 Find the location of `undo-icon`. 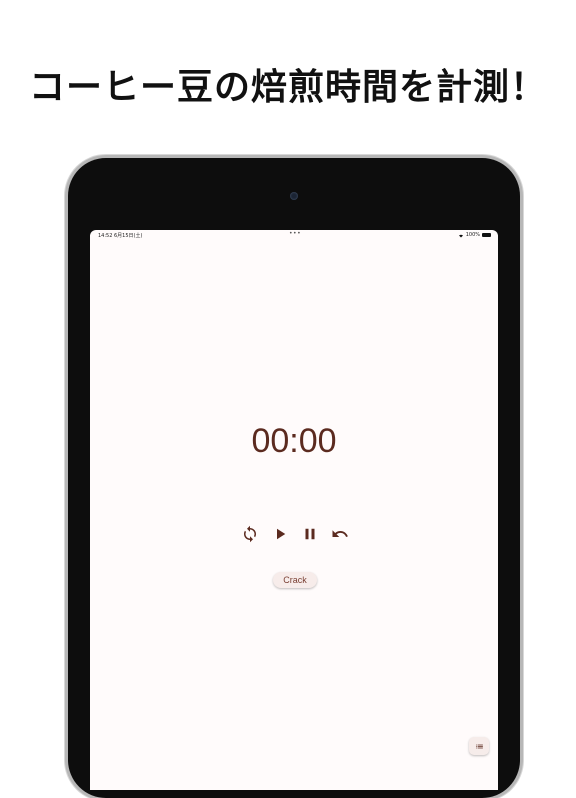

undo-icon is located at coordinates (340, 533).